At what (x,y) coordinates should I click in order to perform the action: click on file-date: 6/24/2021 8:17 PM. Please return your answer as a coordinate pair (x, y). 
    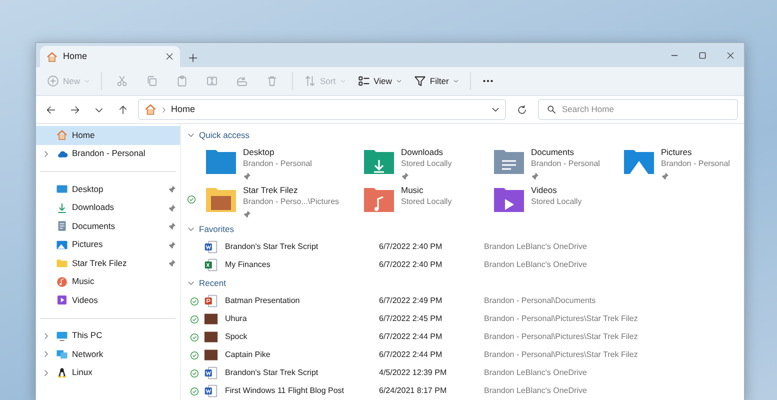
    Looking at the image, I should click on (413, 391).